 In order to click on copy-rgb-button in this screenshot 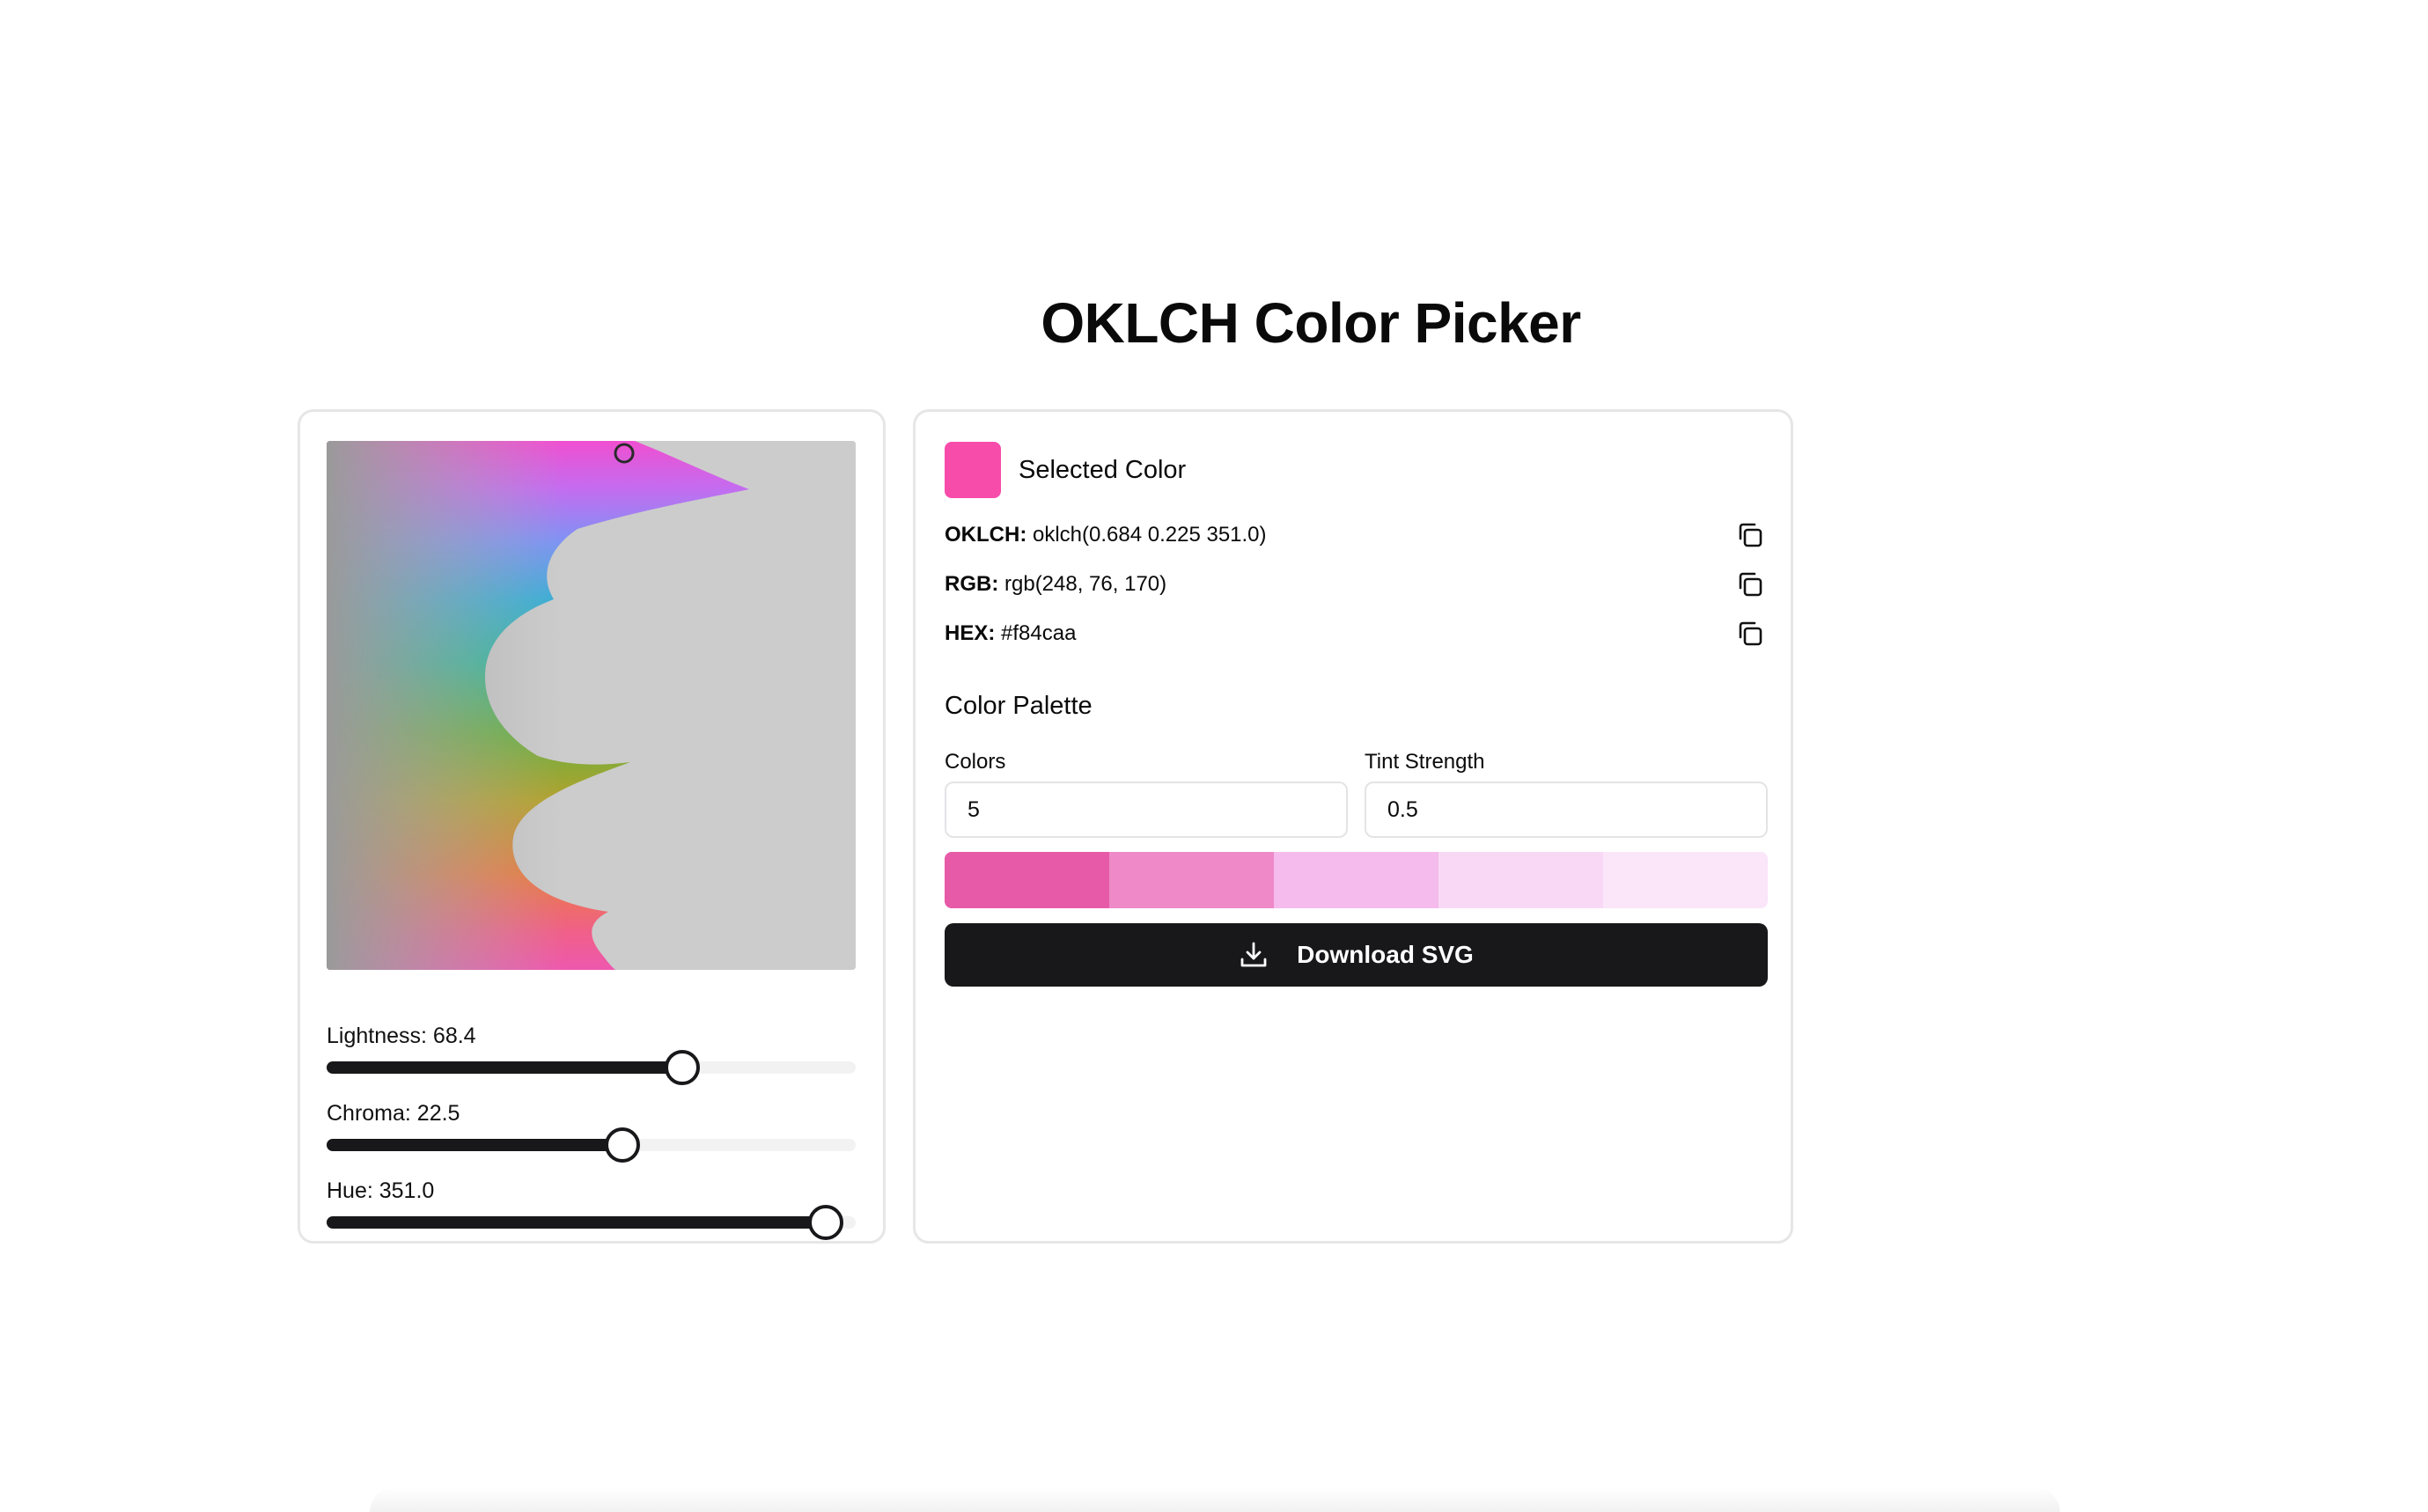, I will do `click(1750, 584)`.